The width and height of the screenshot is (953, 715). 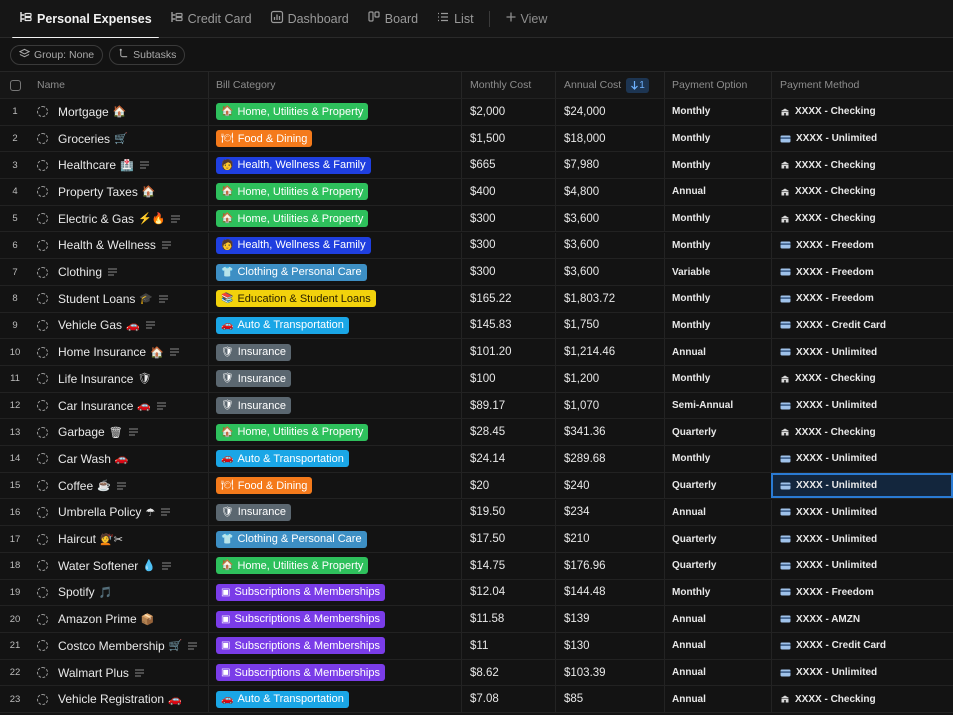 I want to click on annual-cost-cell: $1,070, so click(x=609, y=405).